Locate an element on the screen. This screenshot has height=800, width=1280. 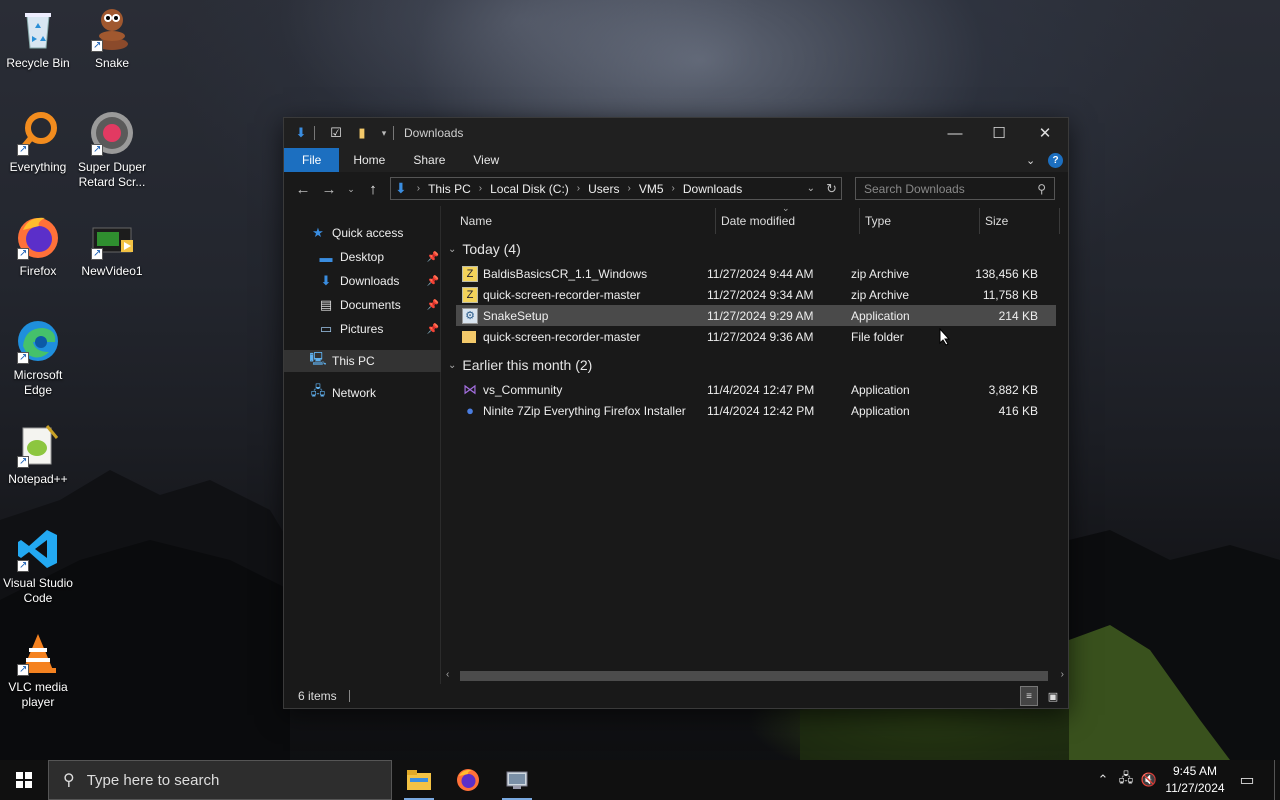
nav-this-pc: 🖳 This PC is located at coordinates (362, 361).